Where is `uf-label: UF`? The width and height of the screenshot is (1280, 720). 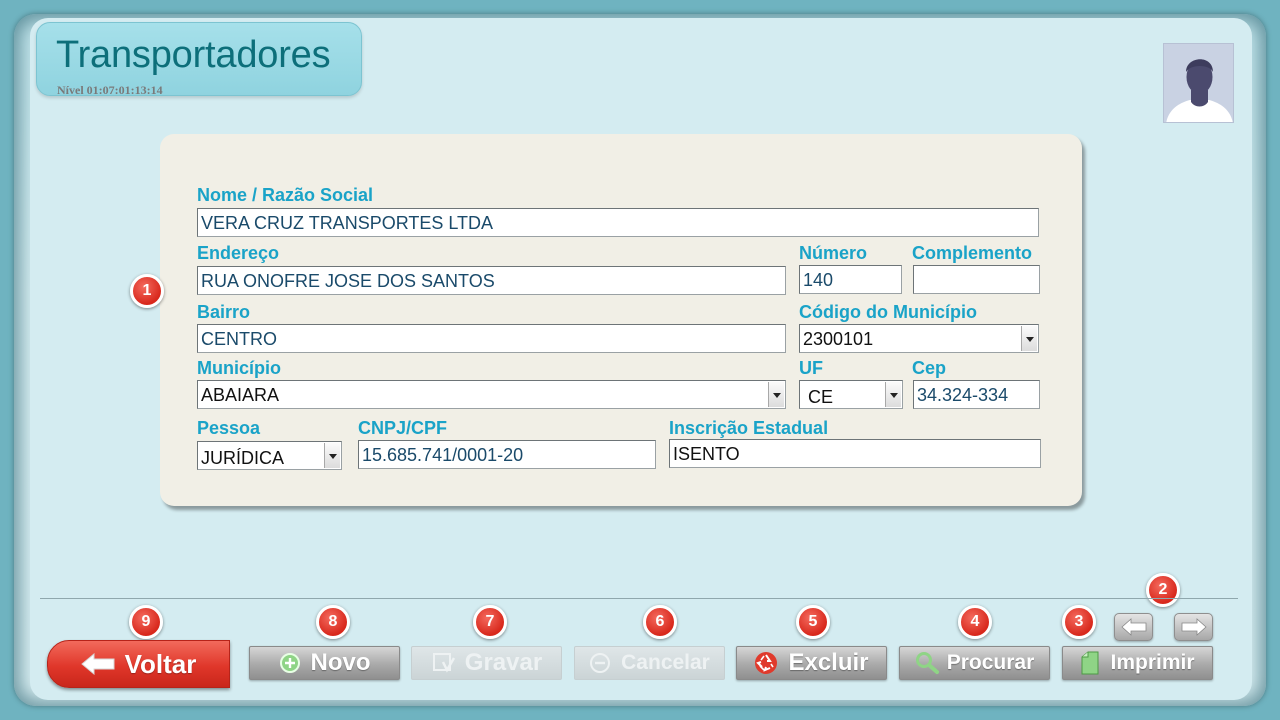
uf-label: UF is located at coordinates (811, 368).